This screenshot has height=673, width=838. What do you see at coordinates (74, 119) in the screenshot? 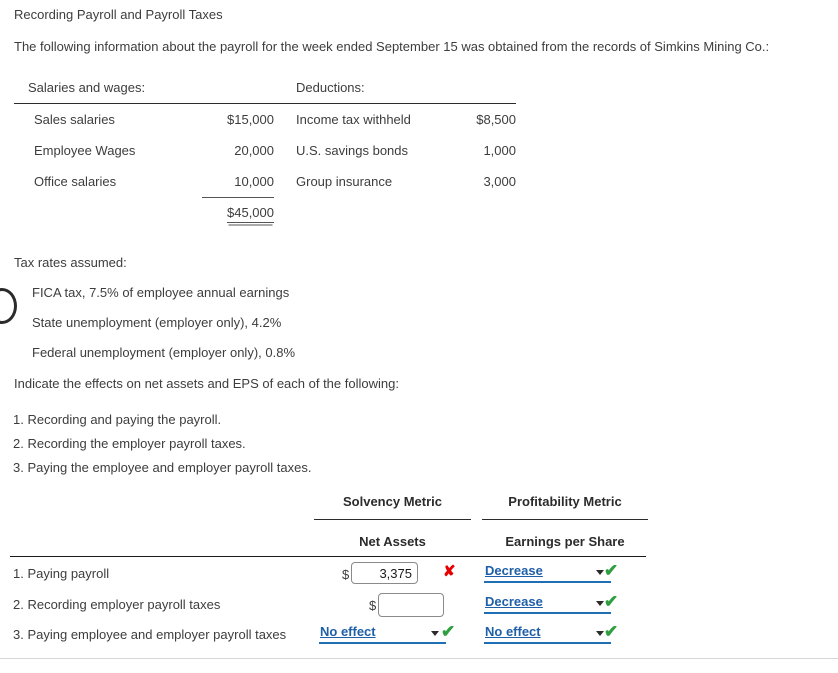
I see `salary-label: Sales salaries` at bounding box center [74, 119].